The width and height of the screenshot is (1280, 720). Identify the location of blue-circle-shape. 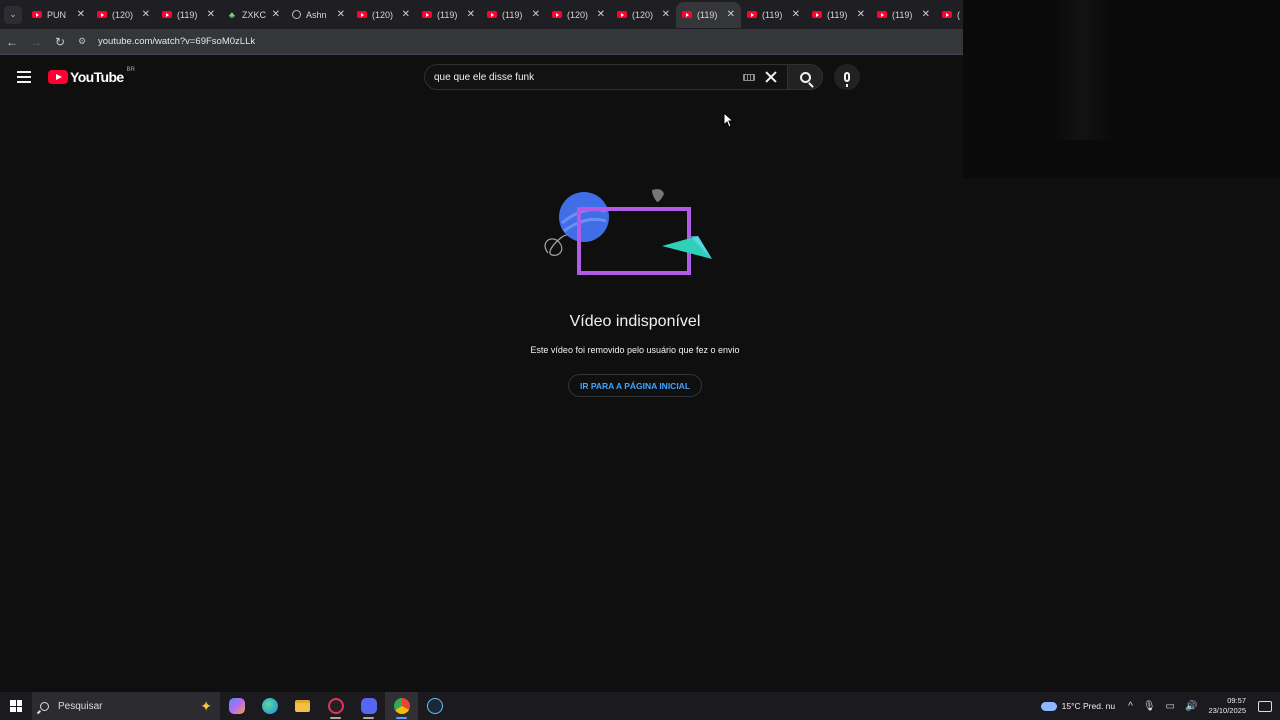
(584, 217).